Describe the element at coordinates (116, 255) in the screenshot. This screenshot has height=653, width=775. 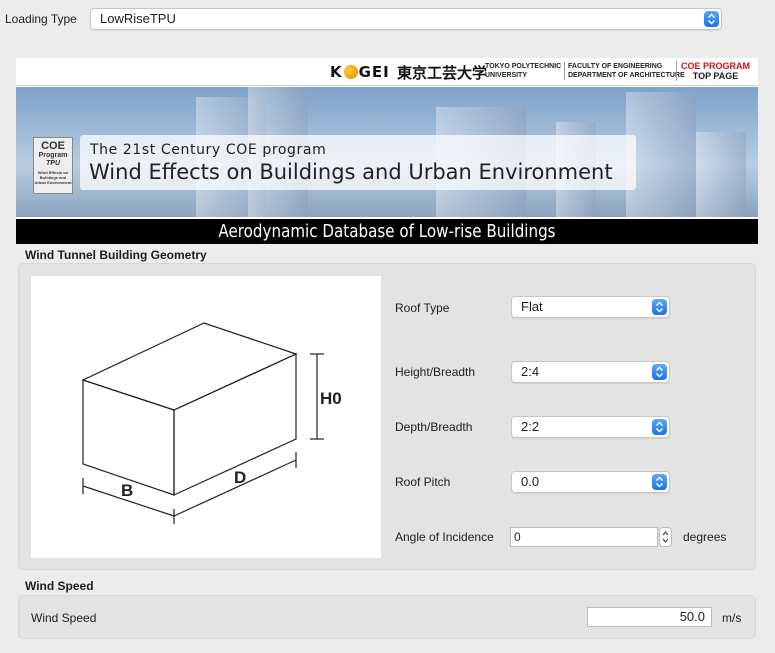
I see `geometry-section-title: Wind Tunnel Building Geometry` at that location.